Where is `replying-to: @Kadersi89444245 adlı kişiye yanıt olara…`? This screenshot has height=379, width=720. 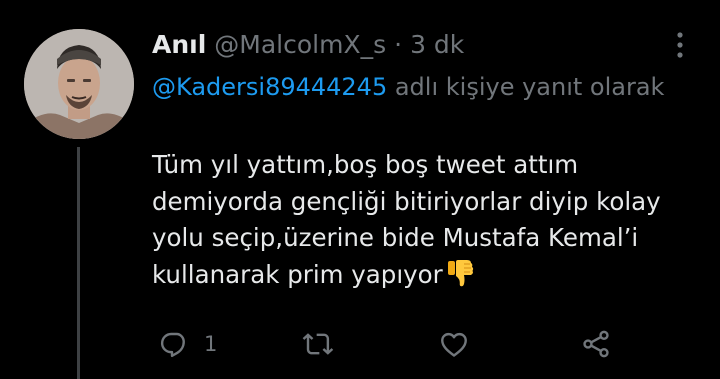 replying-to: @Kadersi89444245 adlı kişiye yanıt olara… is located at coordinates (412, 87).